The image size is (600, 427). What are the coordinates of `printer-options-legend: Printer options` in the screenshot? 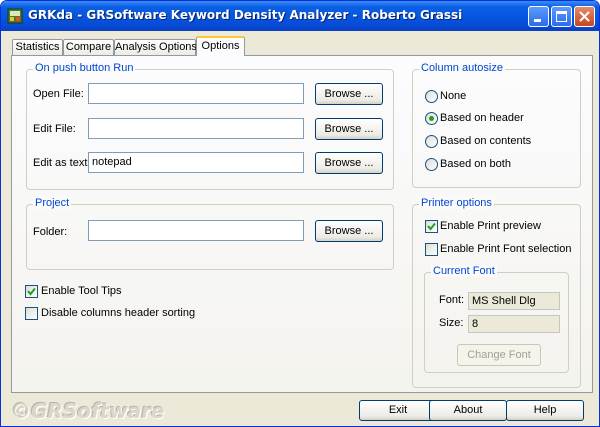 It's located at (456, 203).